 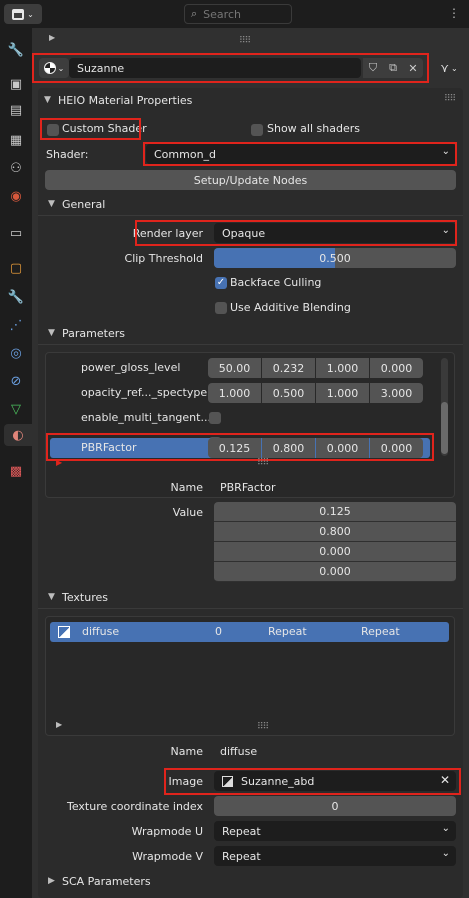 I want to click on texcoord-label: Texture coordinate index, so click(x=134, y=806).